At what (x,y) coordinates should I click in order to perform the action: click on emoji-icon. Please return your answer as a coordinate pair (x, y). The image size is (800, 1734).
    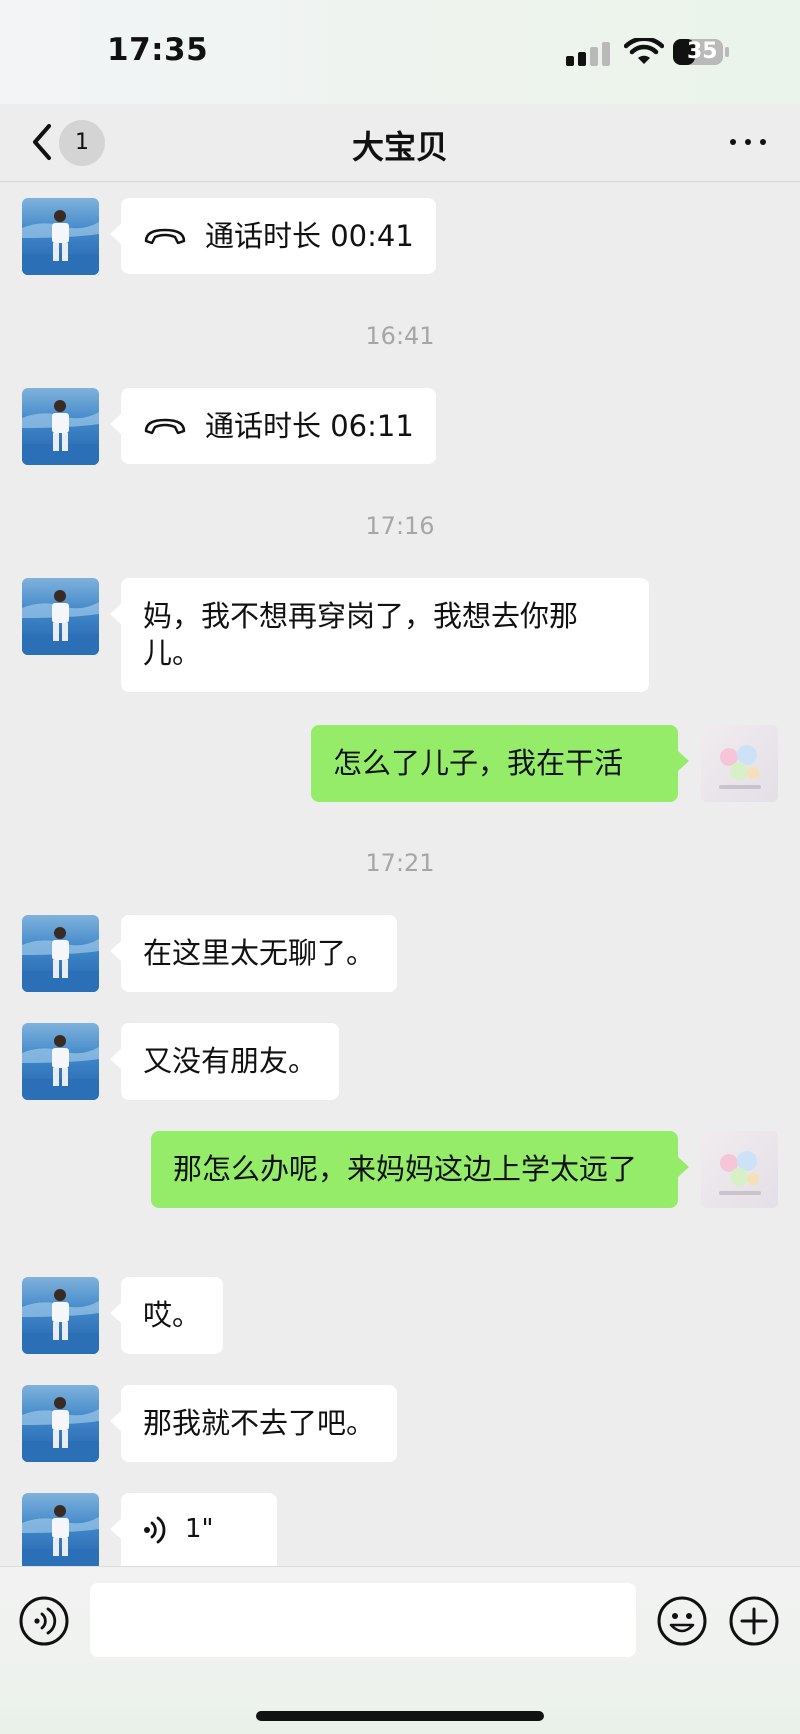
    Looking at the image, I should click on (682, 1621).